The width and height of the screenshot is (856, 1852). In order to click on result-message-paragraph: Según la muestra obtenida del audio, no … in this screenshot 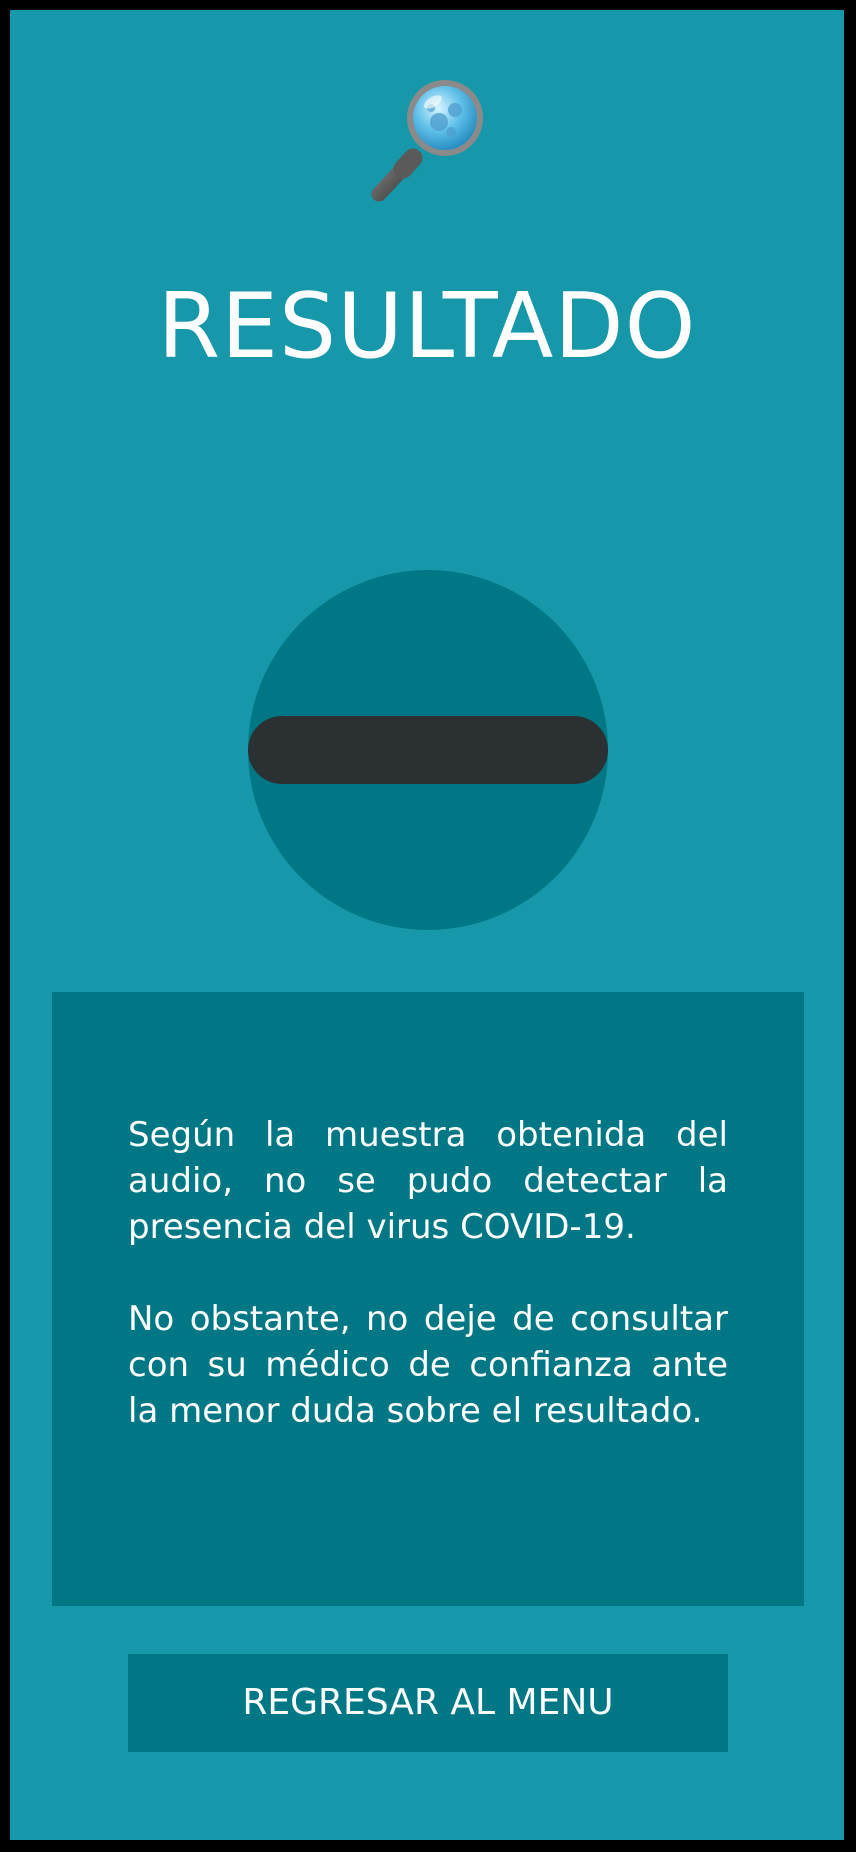, I will do `click(428, 1181)`.